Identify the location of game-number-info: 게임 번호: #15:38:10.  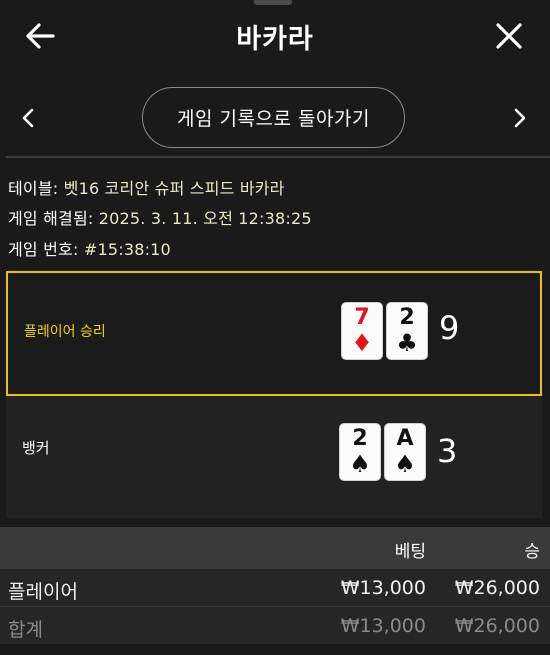
(89, 248).